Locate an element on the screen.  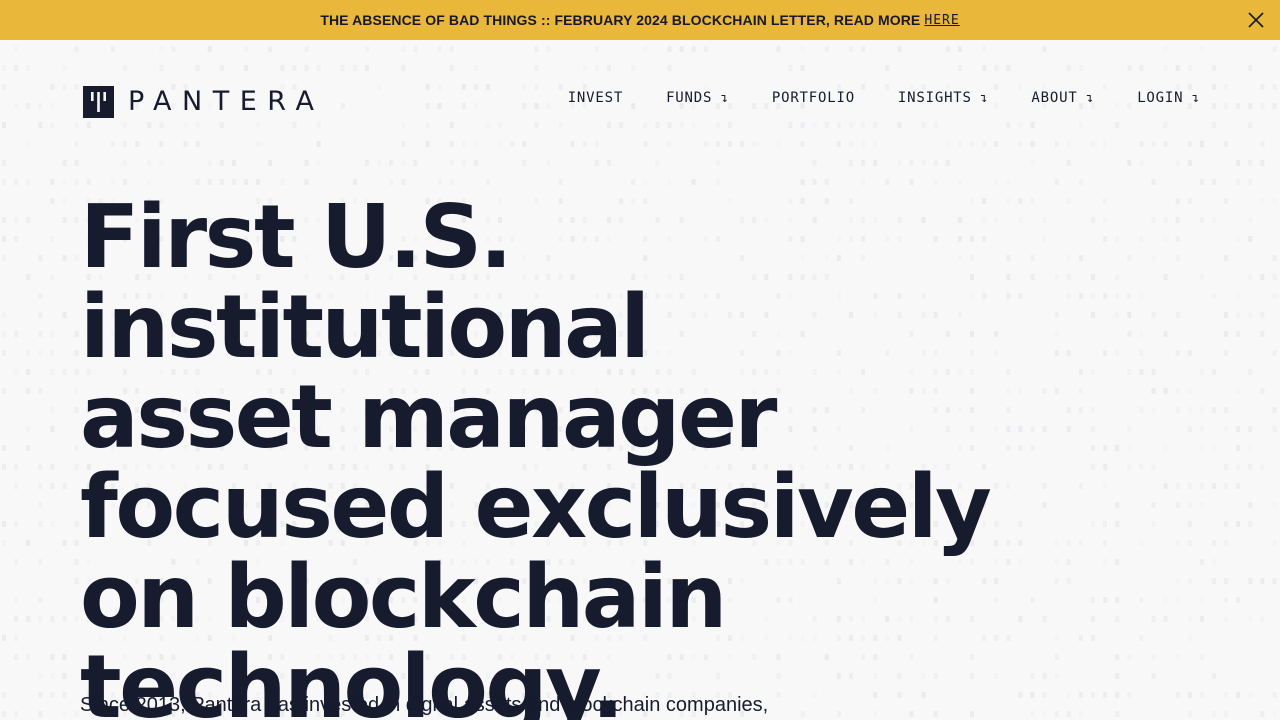
nav-label: FUNDS is located at coordinates (689, 98).